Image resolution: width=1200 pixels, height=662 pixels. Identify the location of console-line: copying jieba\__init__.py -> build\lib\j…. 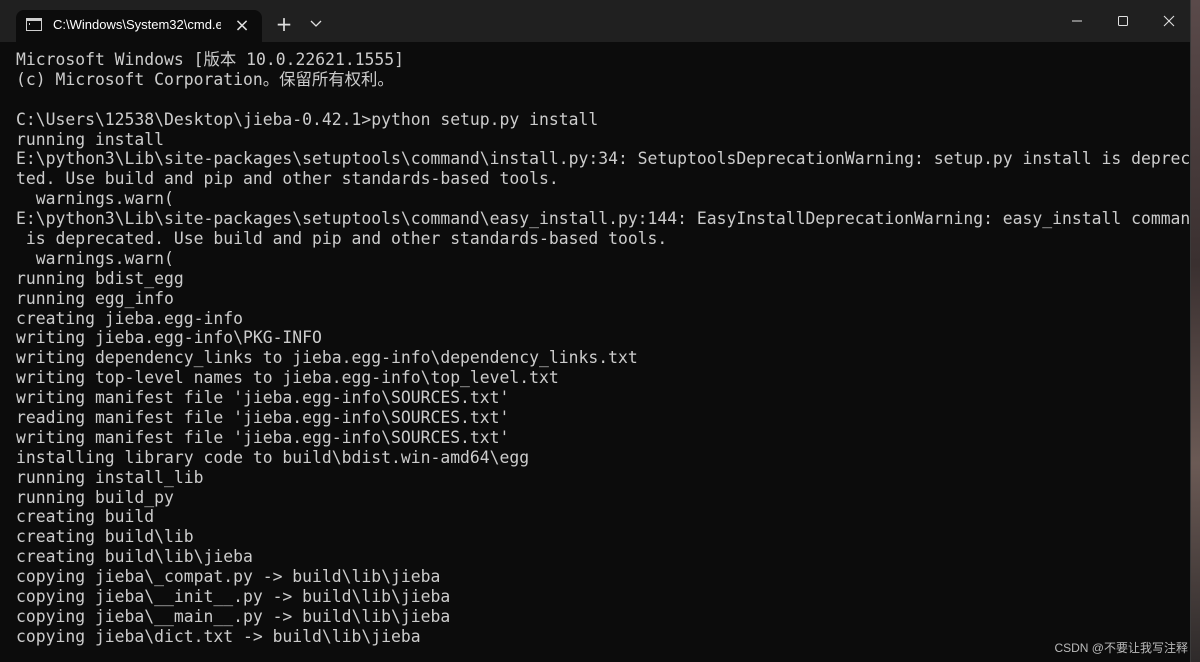
(233, 597).